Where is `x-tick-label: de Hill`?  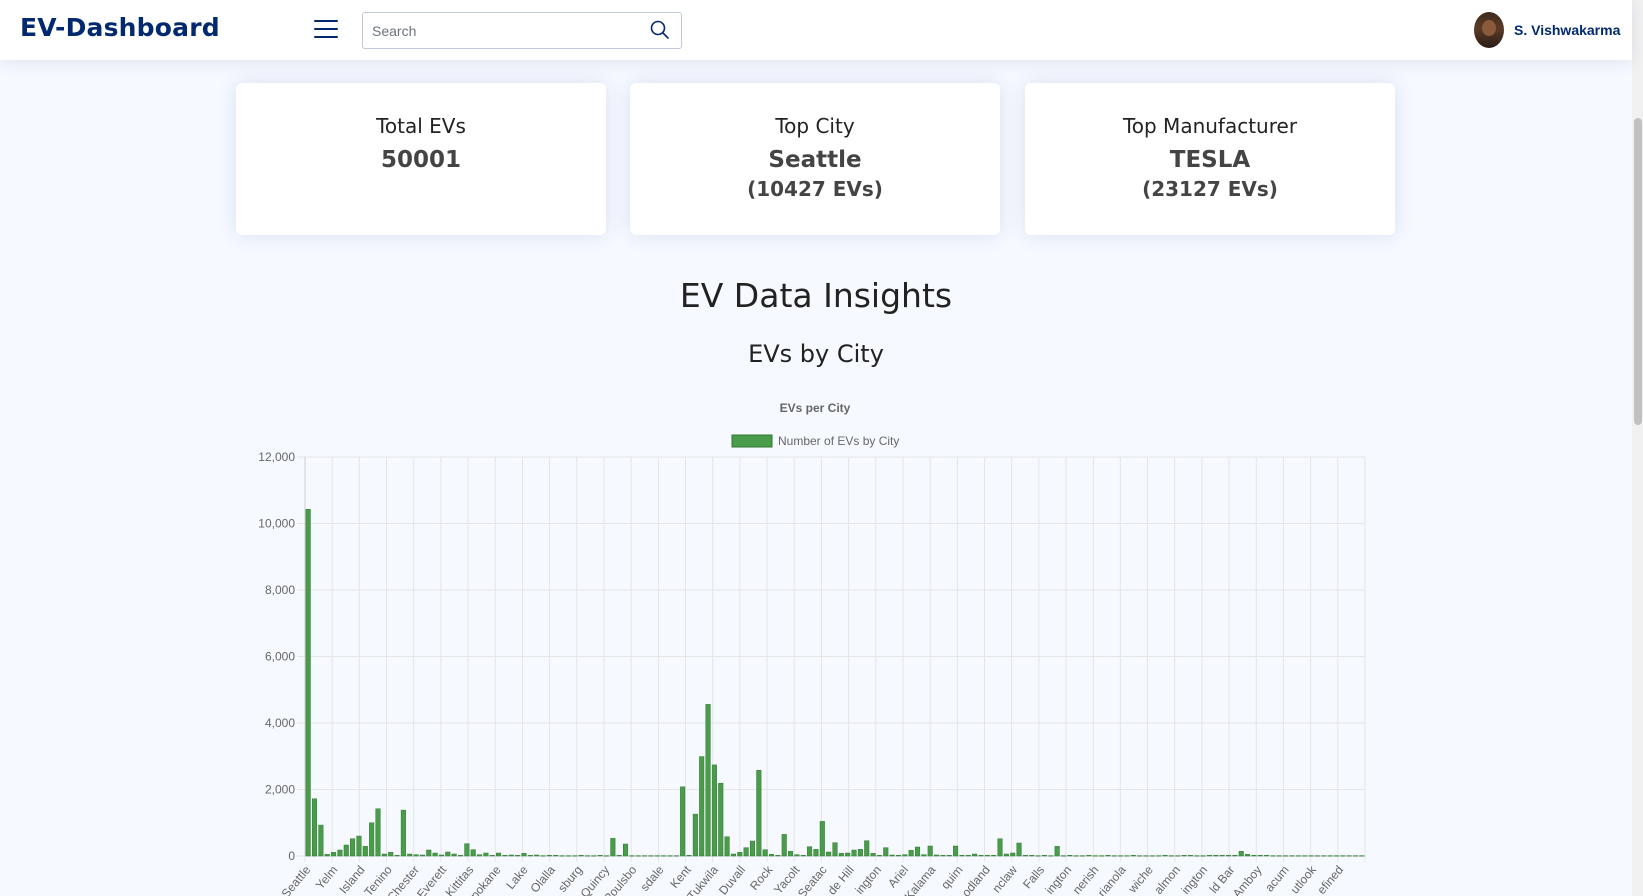 x-tick-label: de Hill is located at coordinates (841, 879).